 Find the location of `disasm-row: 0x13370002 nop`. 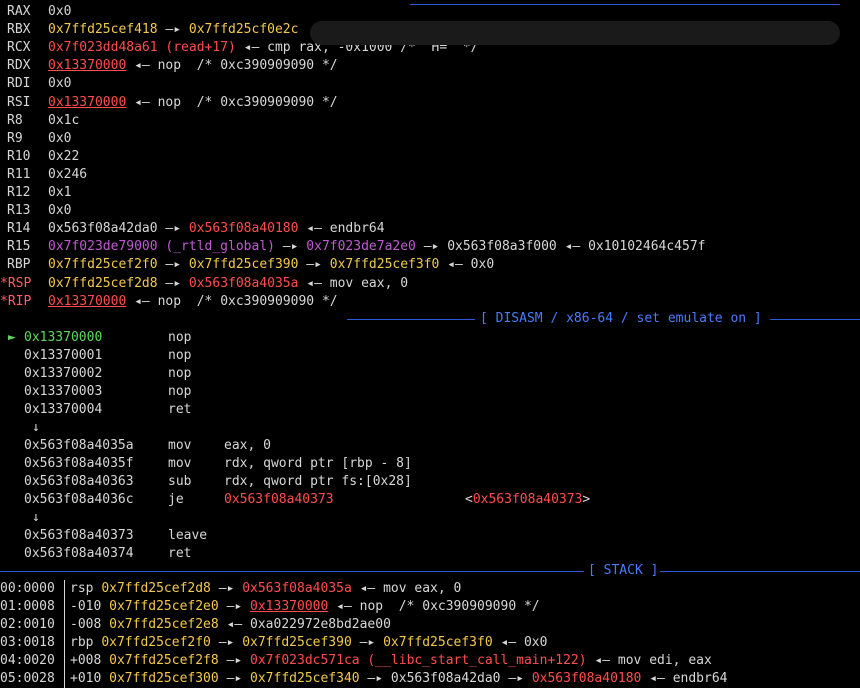

disasm-row: 0x13370002 nop is located at coordinates (430, 374).